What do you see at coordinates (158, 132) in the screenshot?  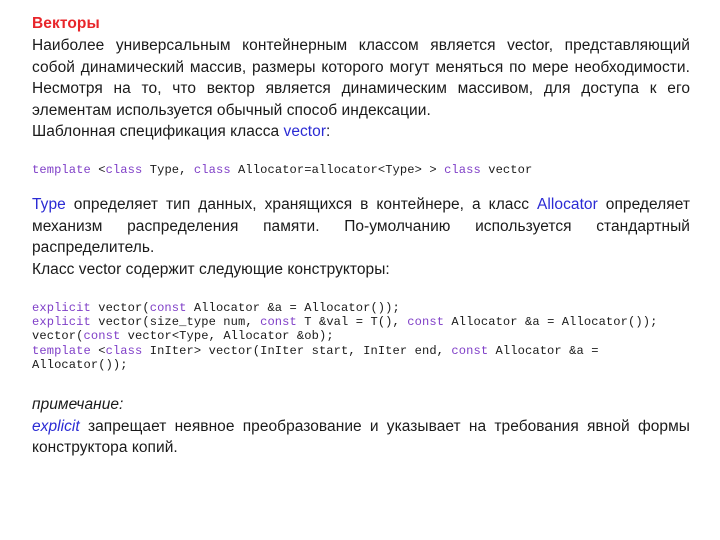 I see `spec-intro-prefix: Шаблонная спецификация класса` at bounding box center [158, 132].